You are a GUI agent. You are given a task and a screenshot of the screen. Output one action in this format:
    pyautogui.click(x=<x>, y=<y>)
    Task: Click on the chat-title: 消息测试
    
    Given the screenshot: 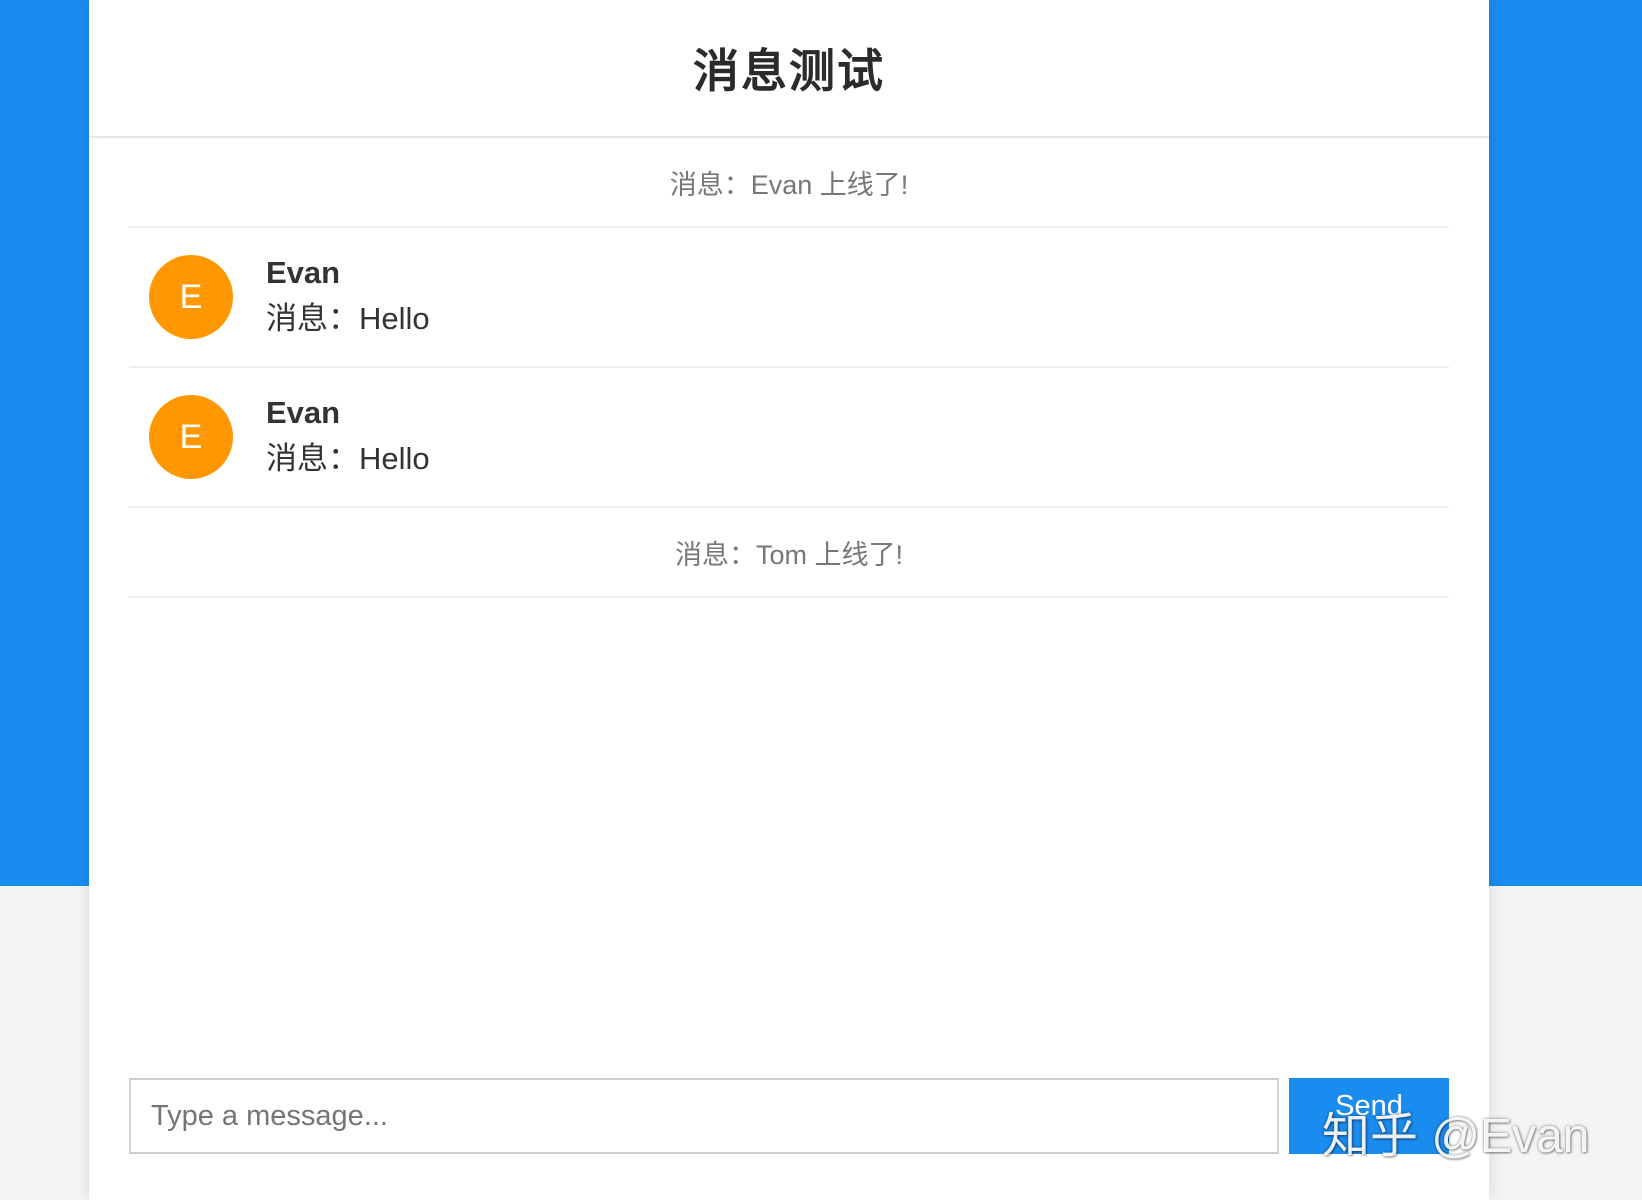 What is the action you would take?
    pyautogui.click(x=789, y=71)
    